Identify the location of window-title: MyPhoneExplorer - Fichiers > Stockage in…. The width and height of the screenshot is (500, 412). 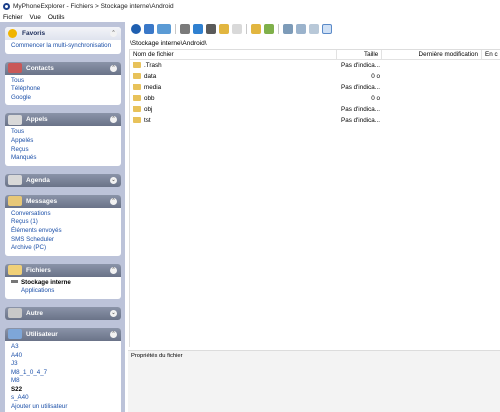
(93, 6).